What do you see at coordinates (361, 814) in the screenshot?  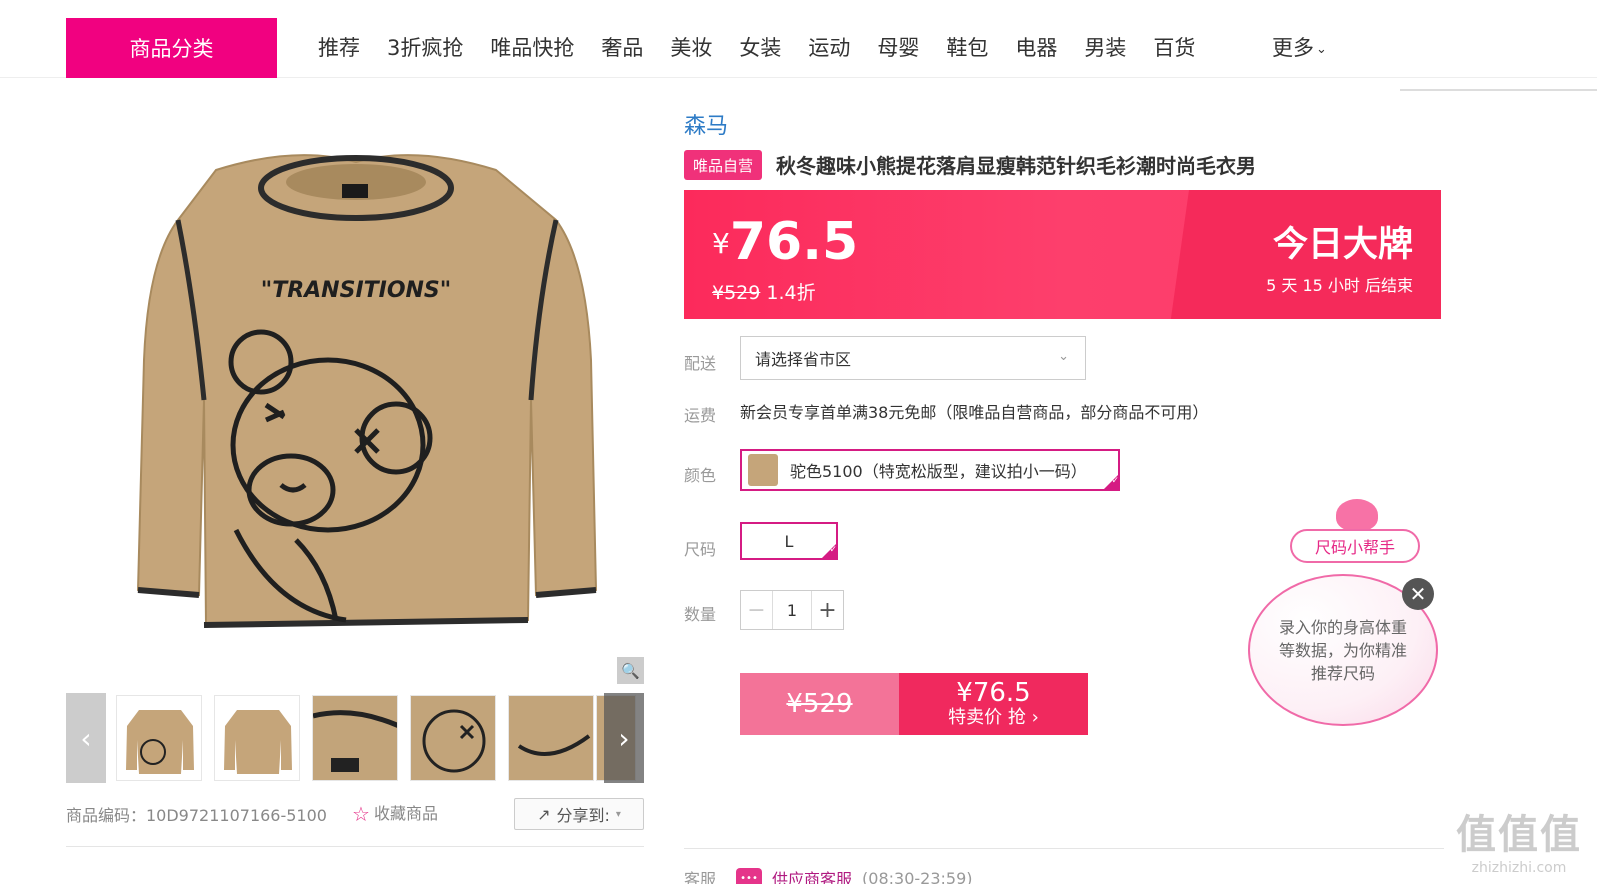 I see `star-icon: ☆` at bounding box center [361, 814].